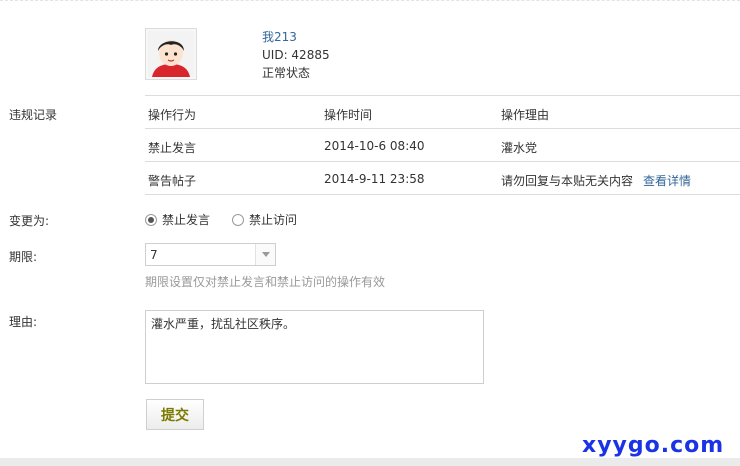 Image resolution: width=740 pixels, height=466 pixels. I want to click on duration-value: 7, so click(154, 255).